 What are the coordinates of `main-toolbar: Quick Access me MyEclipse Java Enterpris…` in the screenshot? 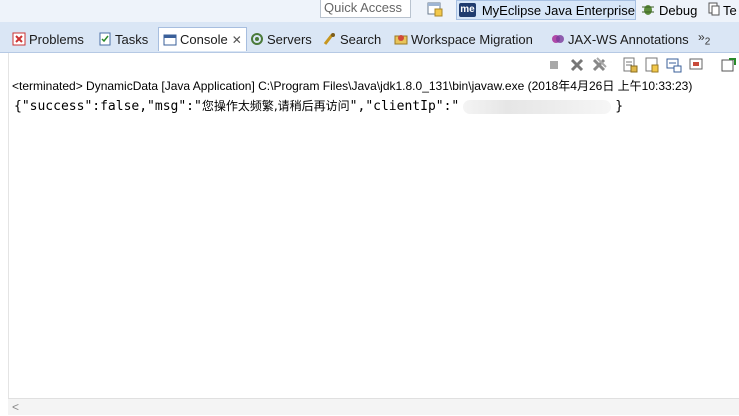 It's located at (369, 11).